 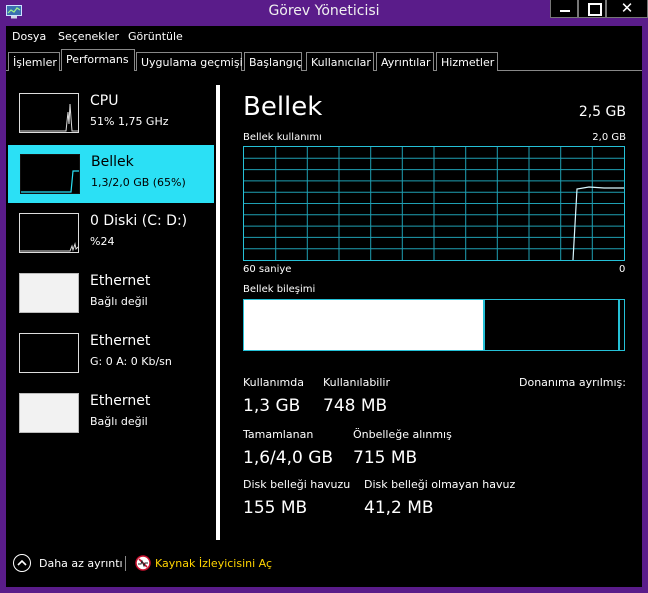 What do you see at coordinates (111, 354) in the screenshot?
I see `sidebar-item-ethernet-2: Ethernet G: 0 A: 0 Kb/sn` at bounding box center [111, 354].